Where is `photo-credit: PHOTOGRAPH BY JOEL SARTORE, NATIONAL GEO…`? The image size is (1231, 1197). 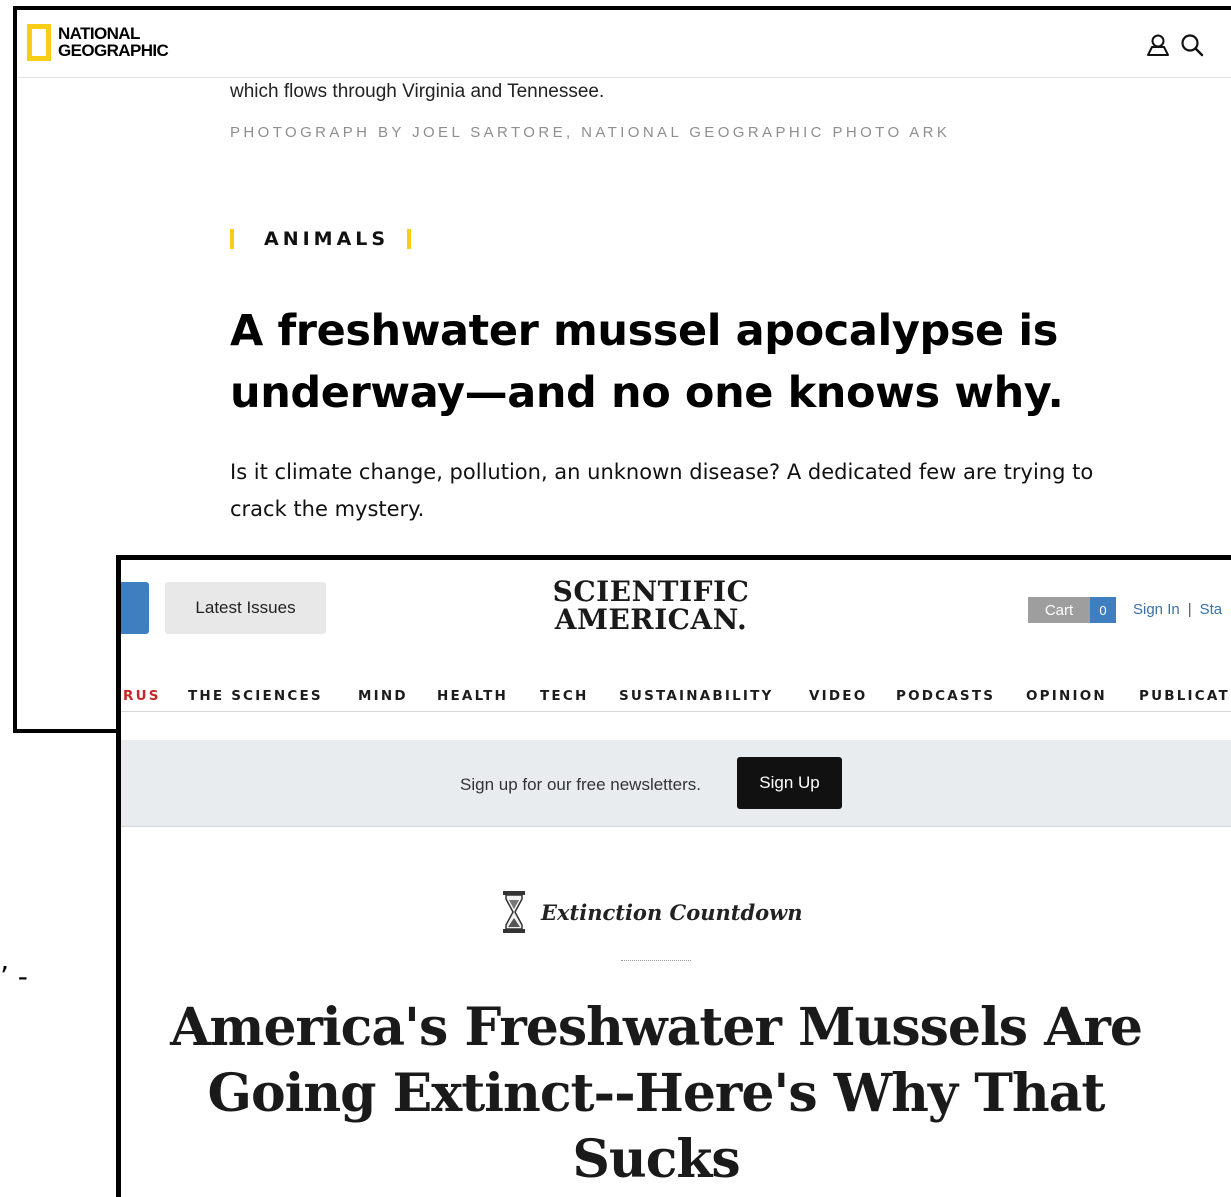 photo-credit: PHOTOGRAPH BY JOEL SARTORE, NATIONAL GEO… is located at coordinates (590, 132).